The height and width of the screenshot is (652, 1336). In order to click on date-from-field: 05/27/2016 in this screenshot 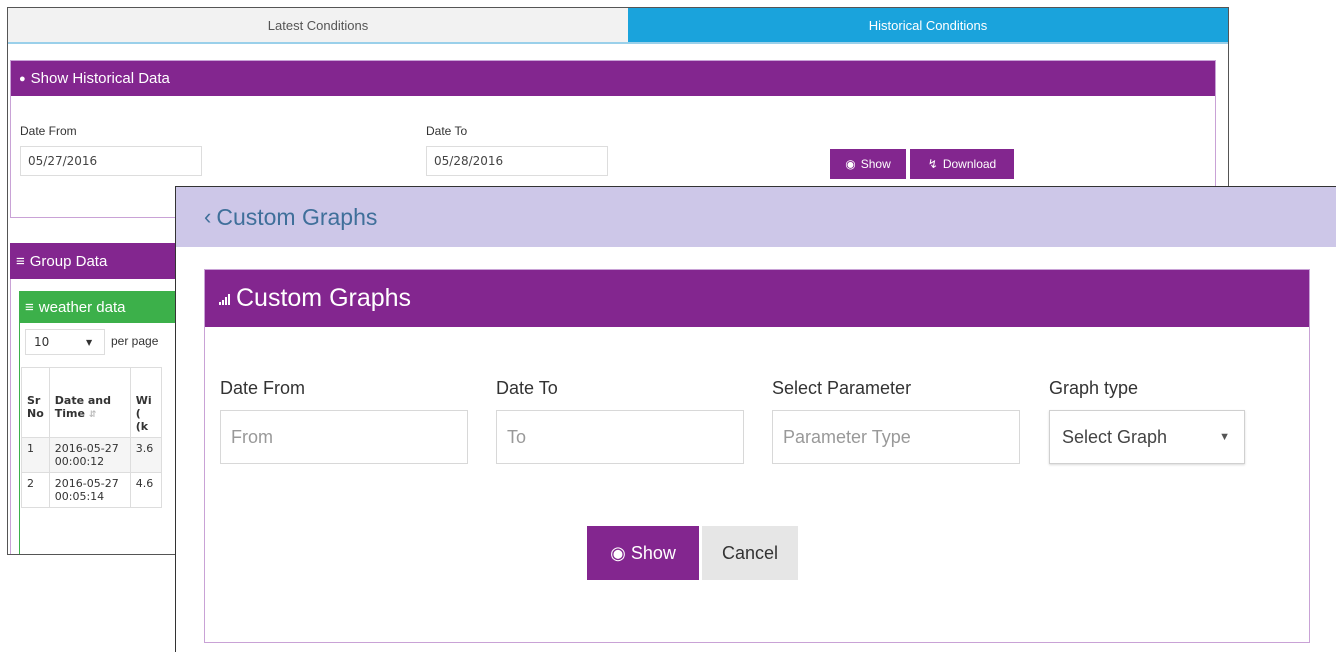, I will do `click(111, 161)`.